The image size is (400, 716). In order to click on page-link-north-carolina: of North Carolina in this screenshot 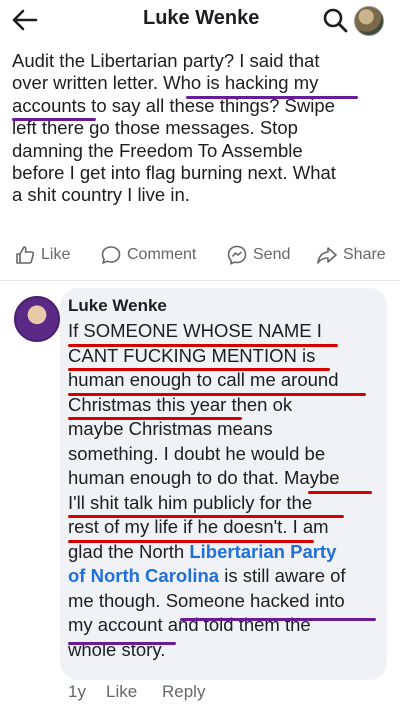, I will do `click(143, 575)`.